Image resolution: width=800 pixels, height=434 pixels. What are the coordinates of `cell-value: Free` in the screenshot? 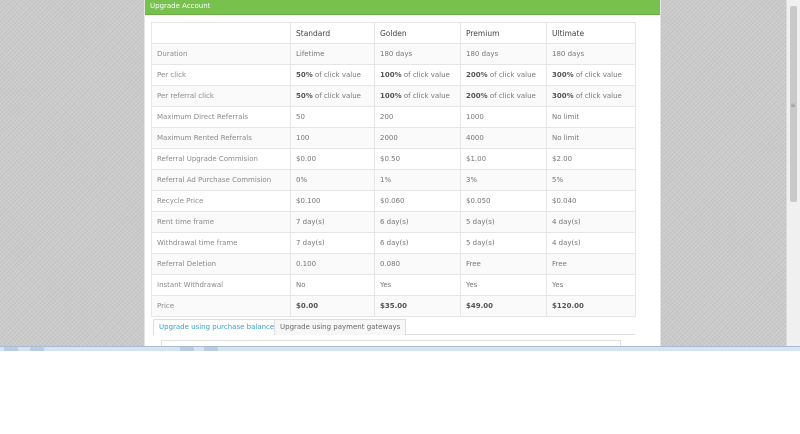 It's located at (559, 264).